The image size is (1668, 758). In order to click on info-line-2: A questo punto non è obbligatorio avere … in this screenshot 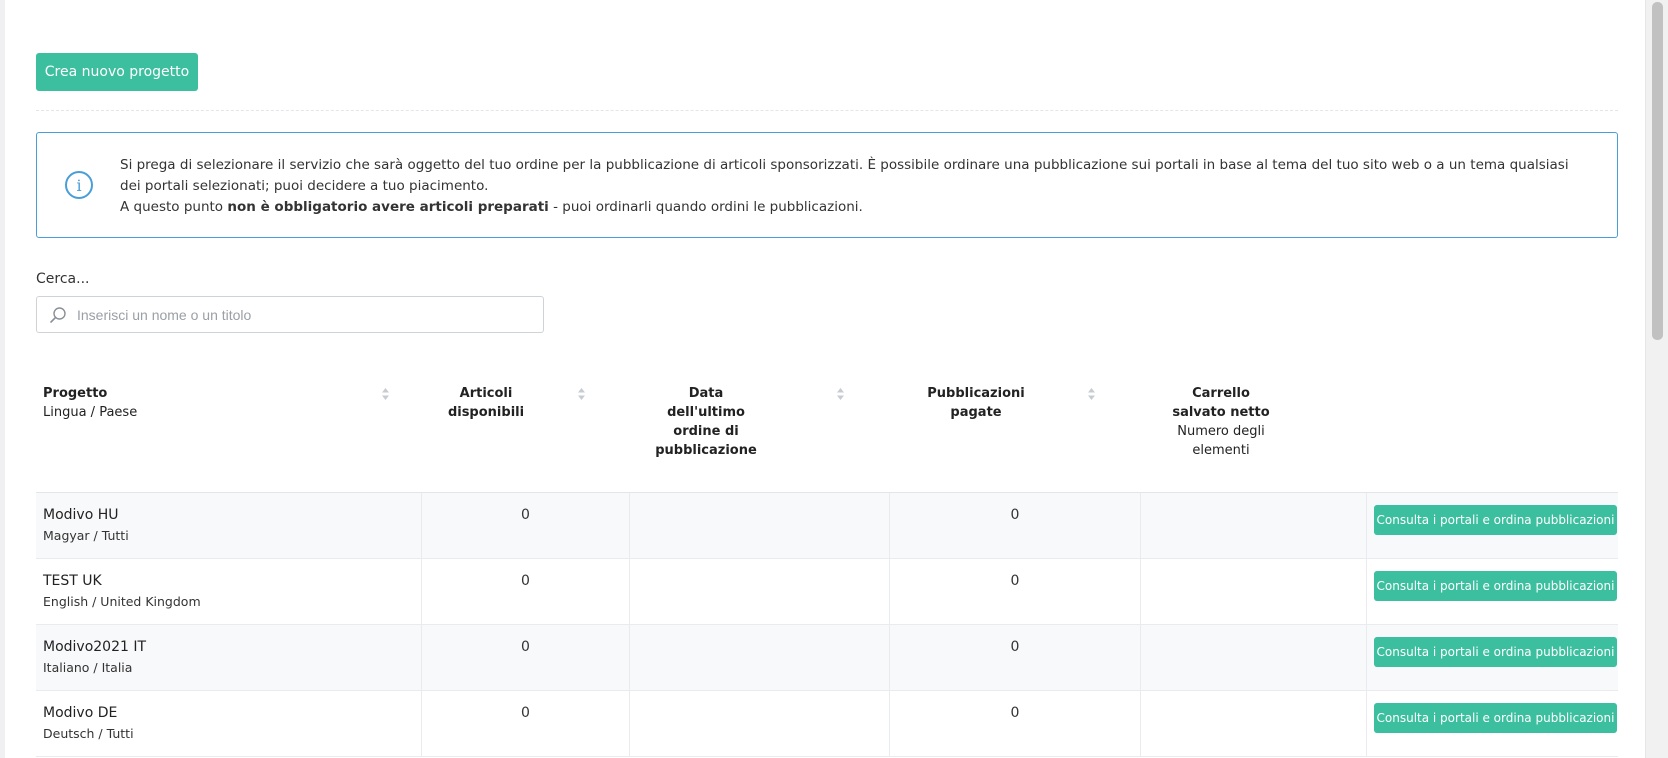, I will do `click(850, 207)`.